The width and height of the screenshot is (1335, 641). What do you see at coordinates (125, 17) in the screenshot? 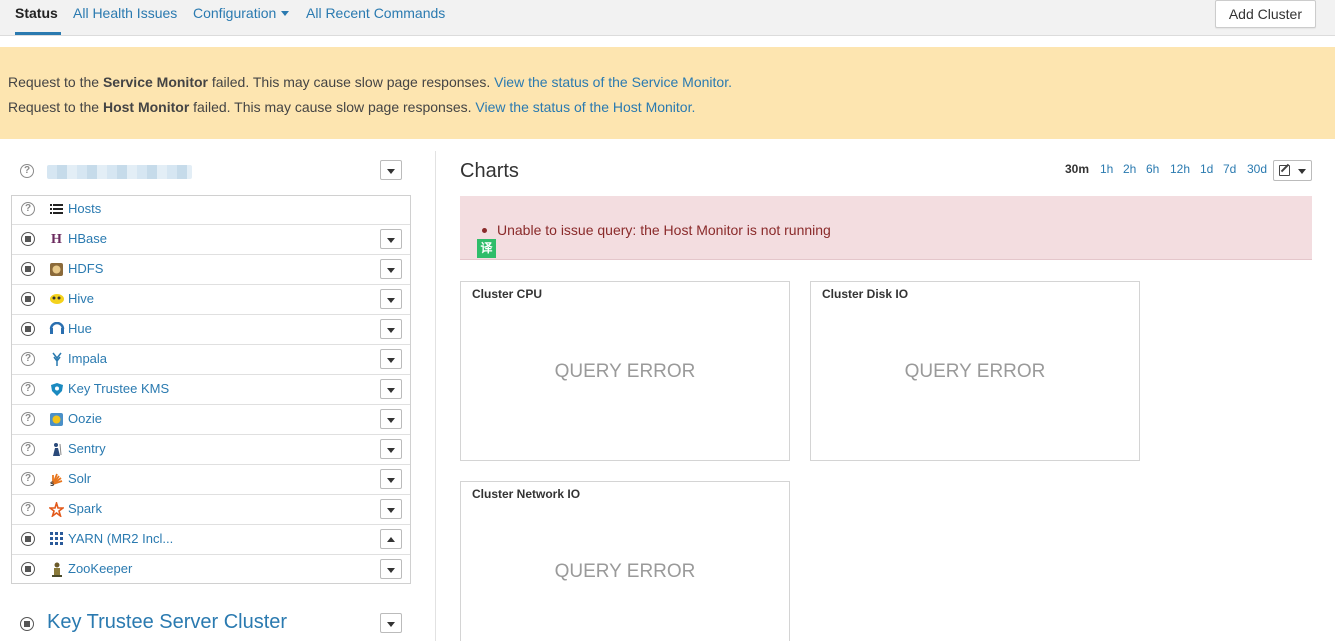
I see `tab-all-health-issues: All Health Issues` at bounding box center [125, 17].